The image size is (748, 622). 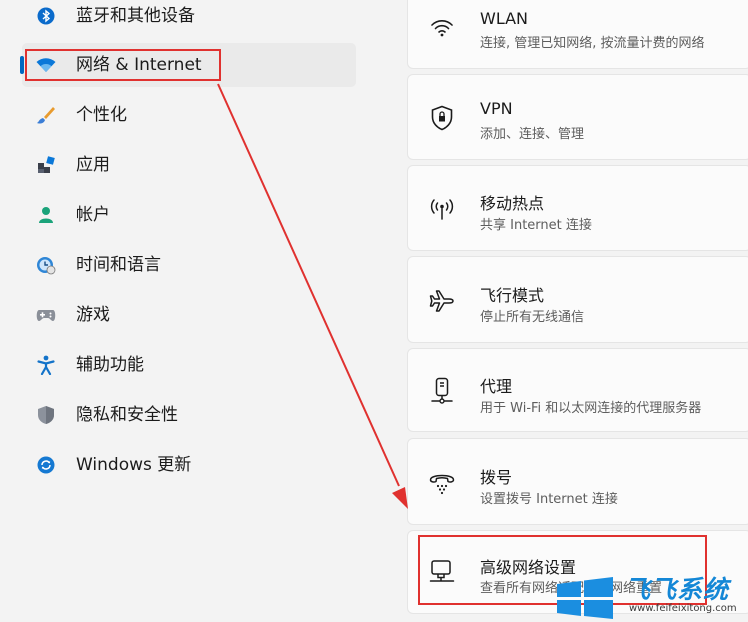 What do you see at coordinates (585, 598) in the screenshot?
I see `windows-logo-icon` at bounding box center [585, 598].